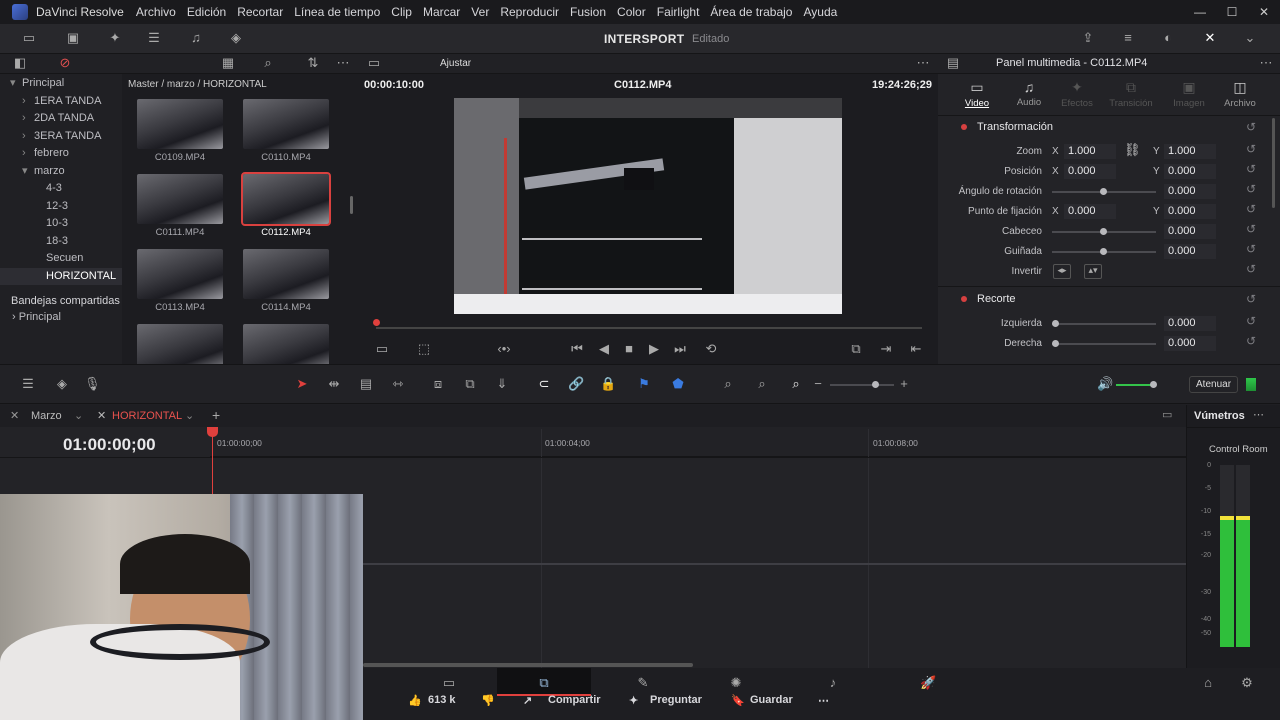 The image size is (1280, 720). Describe the element at coordinates (415, 700) in the screenshot. I see `like-icon: 👍` at that location.